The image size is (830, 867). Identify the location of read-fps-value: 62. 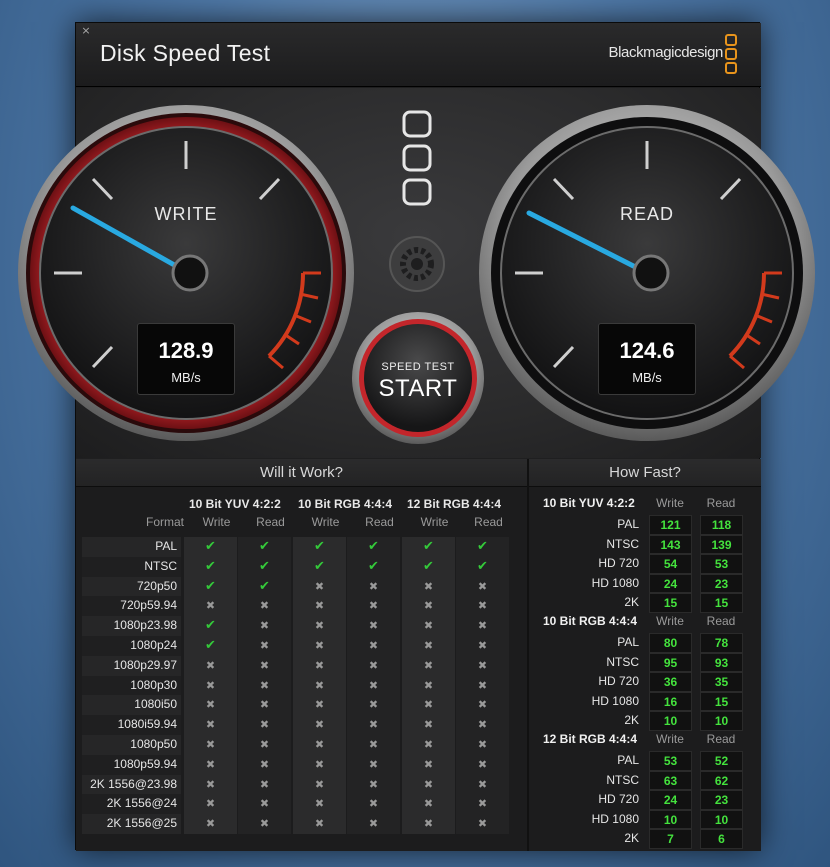
(721, 780).